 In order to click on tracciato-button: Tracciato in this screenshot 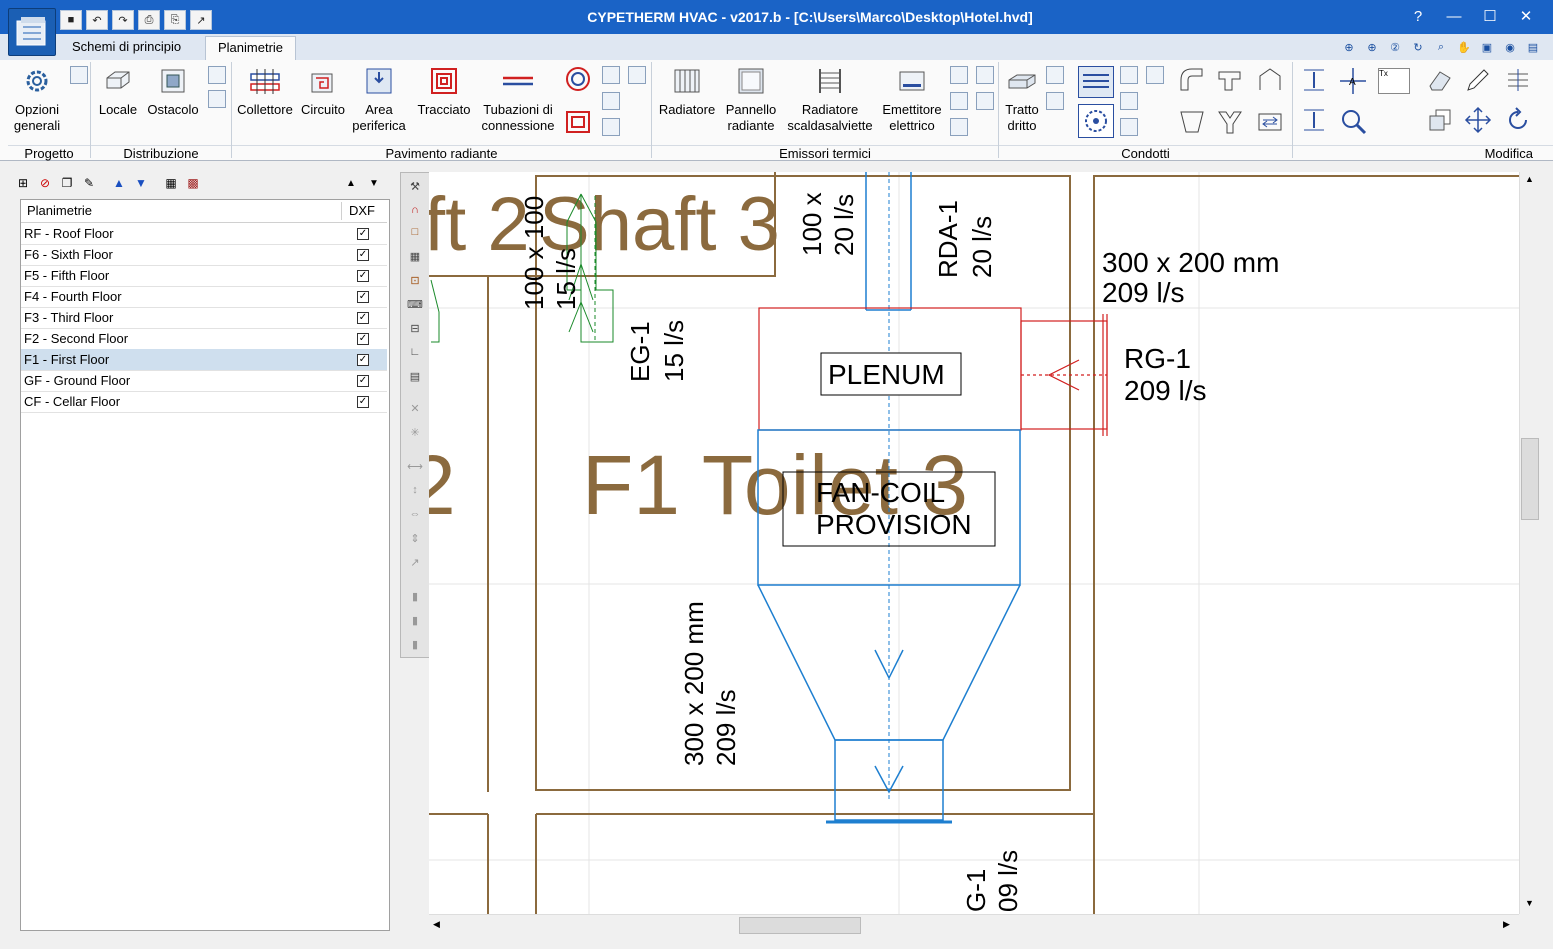, I will do `click(444, 91)`.